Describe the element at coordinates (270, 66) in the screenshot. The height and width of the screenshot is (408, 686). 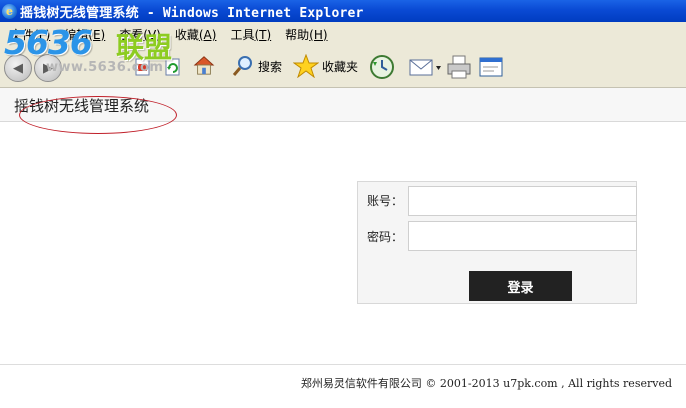
I see `search-label: 搜索` at that location.